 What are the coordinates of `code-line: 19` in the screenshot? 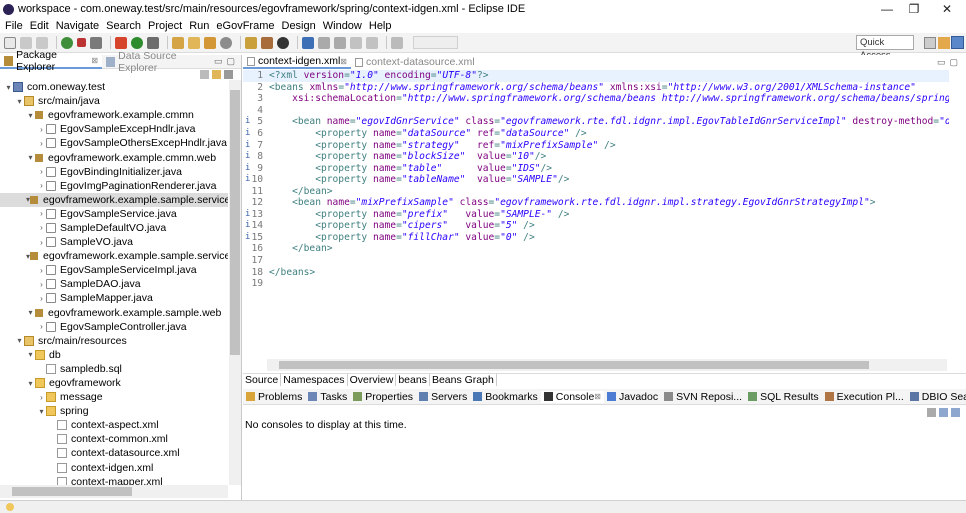 It's located at (596, 284).